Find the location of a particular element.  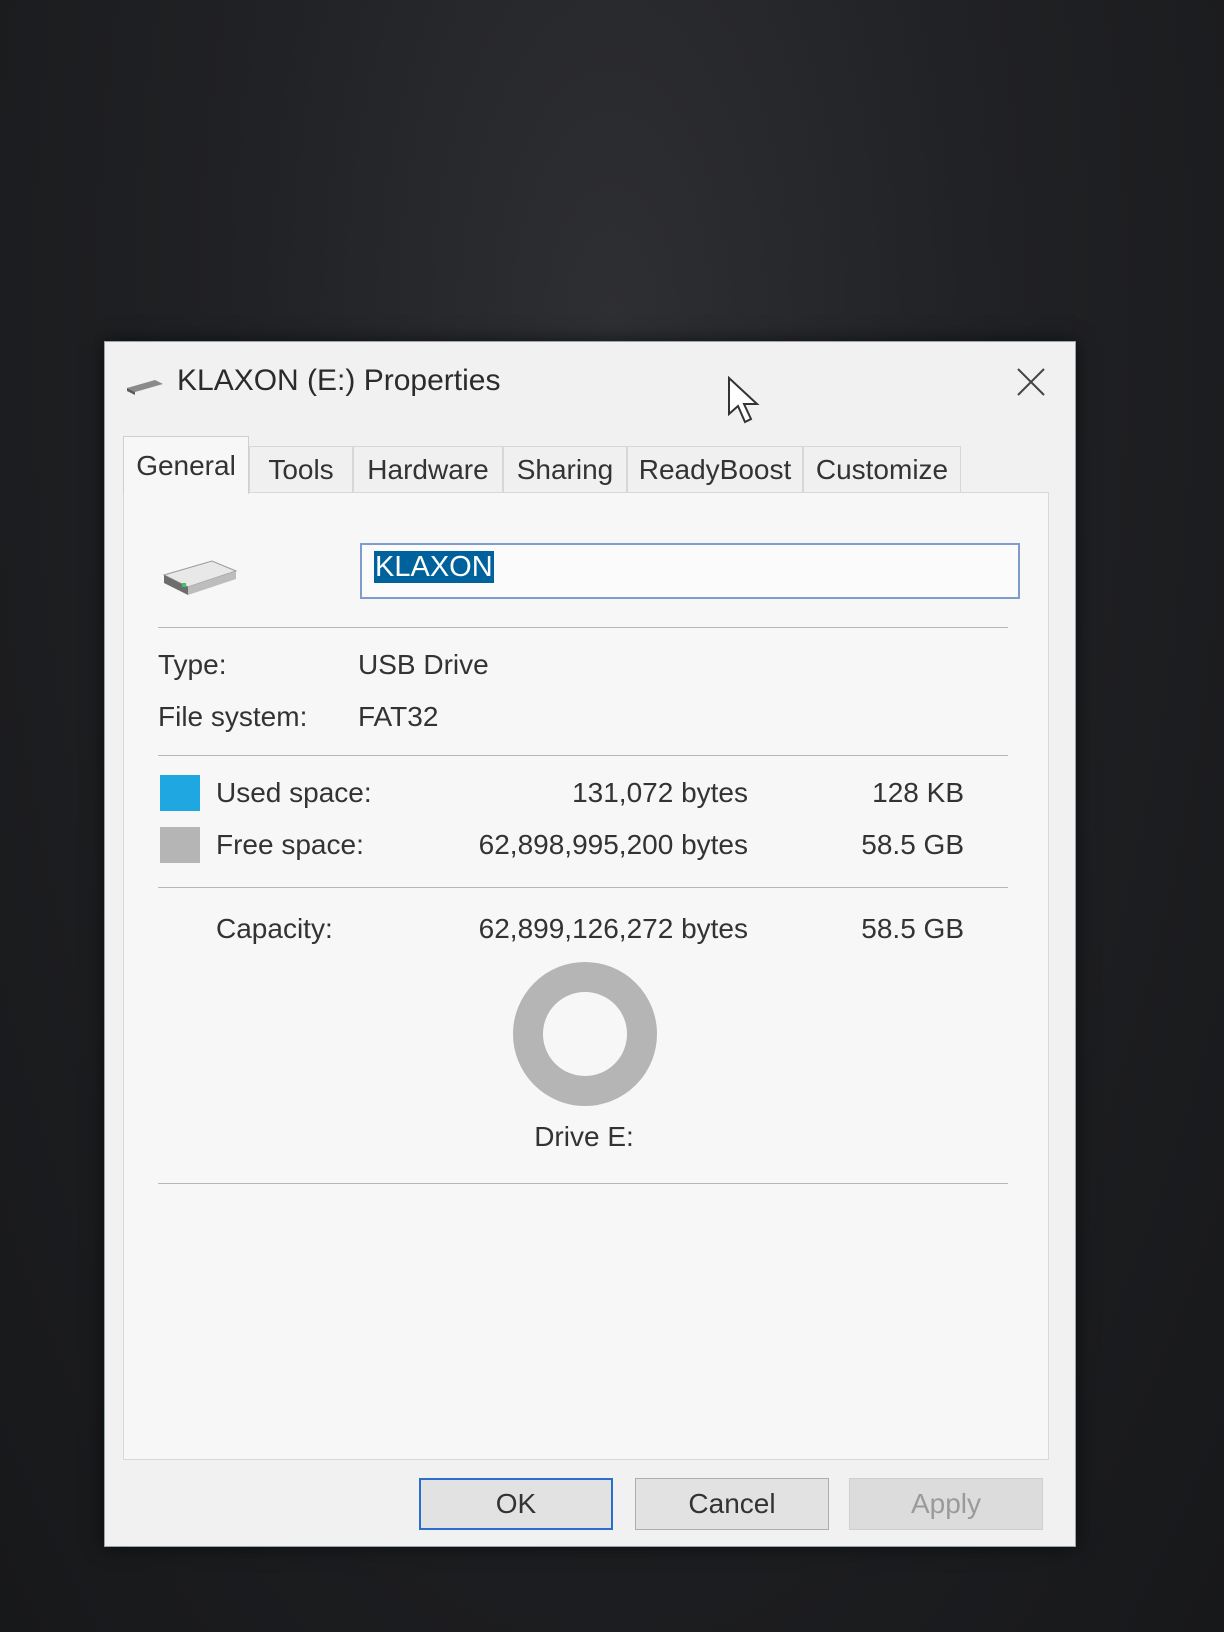

title-bar: KLAXON (E:) Properties is located at coordinates (590, 383).